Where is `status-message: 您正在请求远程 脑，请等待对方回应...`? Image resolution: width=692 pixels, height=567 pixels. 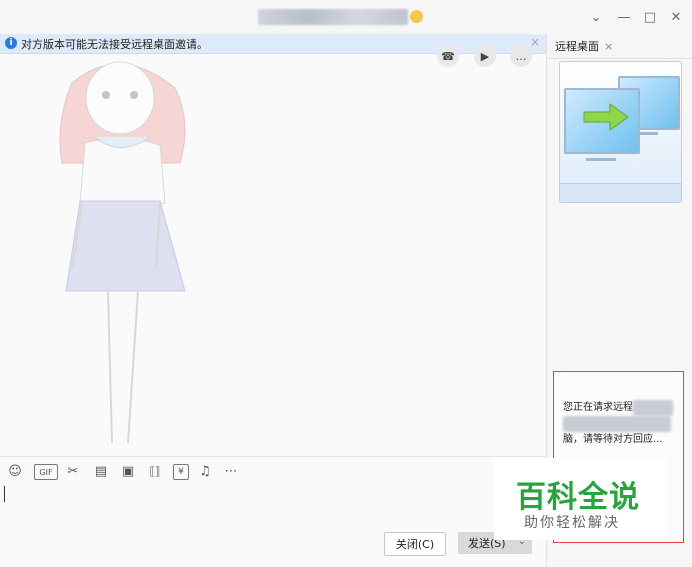 status-message: 您正在请求远程 脑，请等待对方回应... is located at coordinates (619, 424).